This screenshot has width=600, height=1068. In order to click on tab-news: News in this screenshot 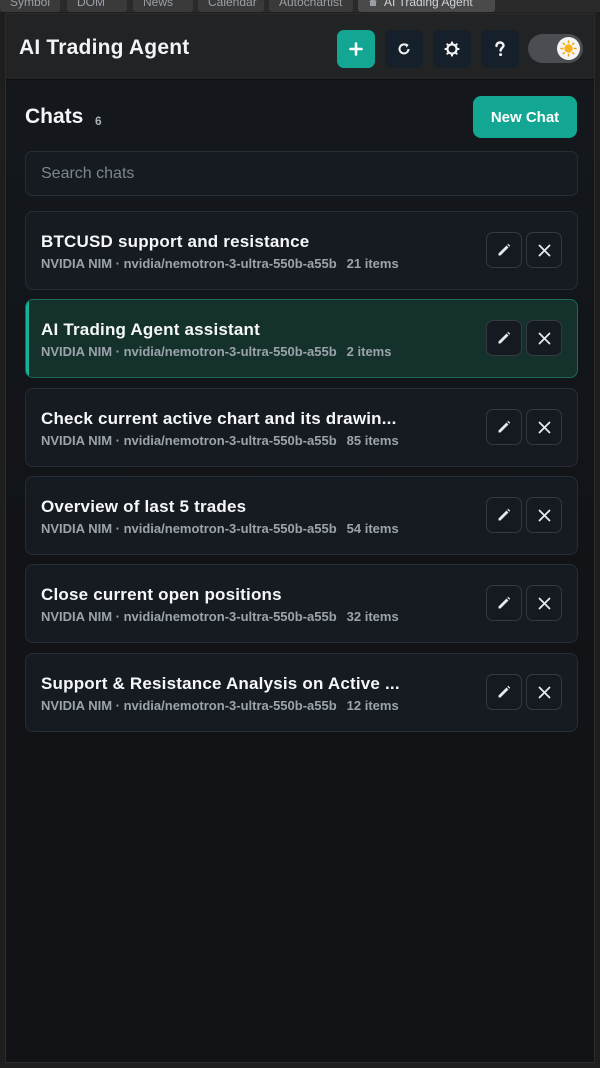, I will do `click(163, 6)`.